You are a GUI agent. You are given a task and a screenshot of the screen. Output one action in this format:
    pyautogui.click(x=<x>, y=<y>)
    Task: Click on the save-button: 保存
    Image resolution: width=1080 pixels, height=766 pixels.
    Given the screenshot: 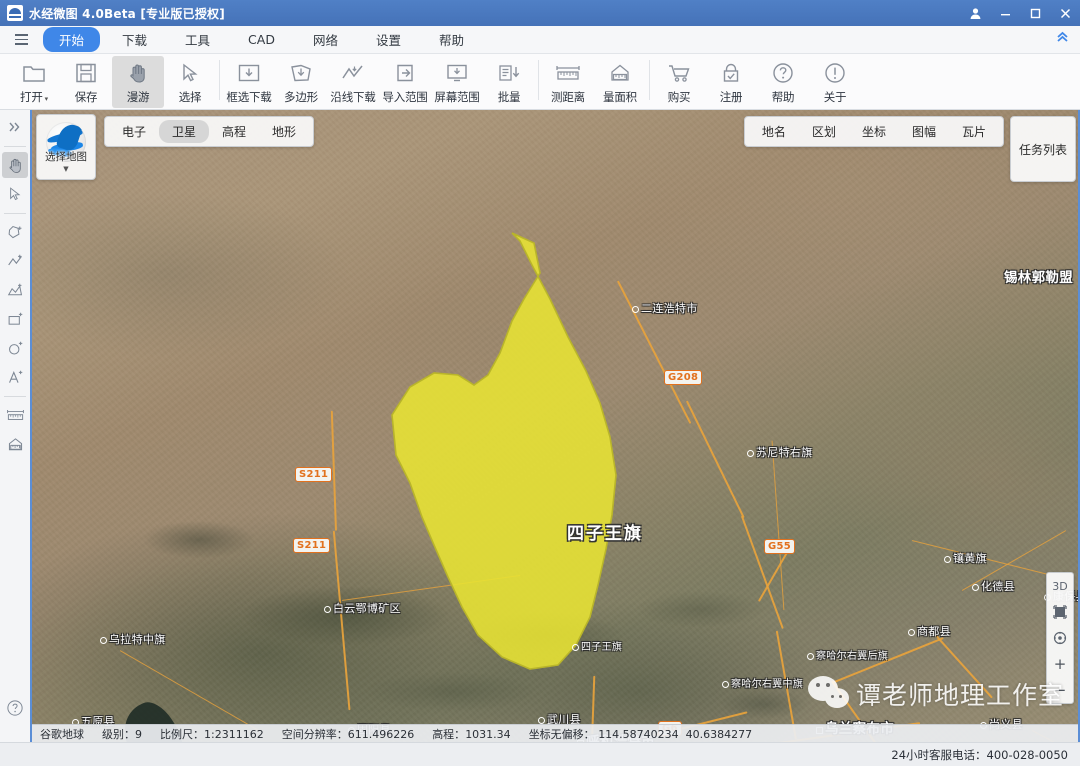 What is the action you would take?
    pyautogui.click(x=86, y=82)
    